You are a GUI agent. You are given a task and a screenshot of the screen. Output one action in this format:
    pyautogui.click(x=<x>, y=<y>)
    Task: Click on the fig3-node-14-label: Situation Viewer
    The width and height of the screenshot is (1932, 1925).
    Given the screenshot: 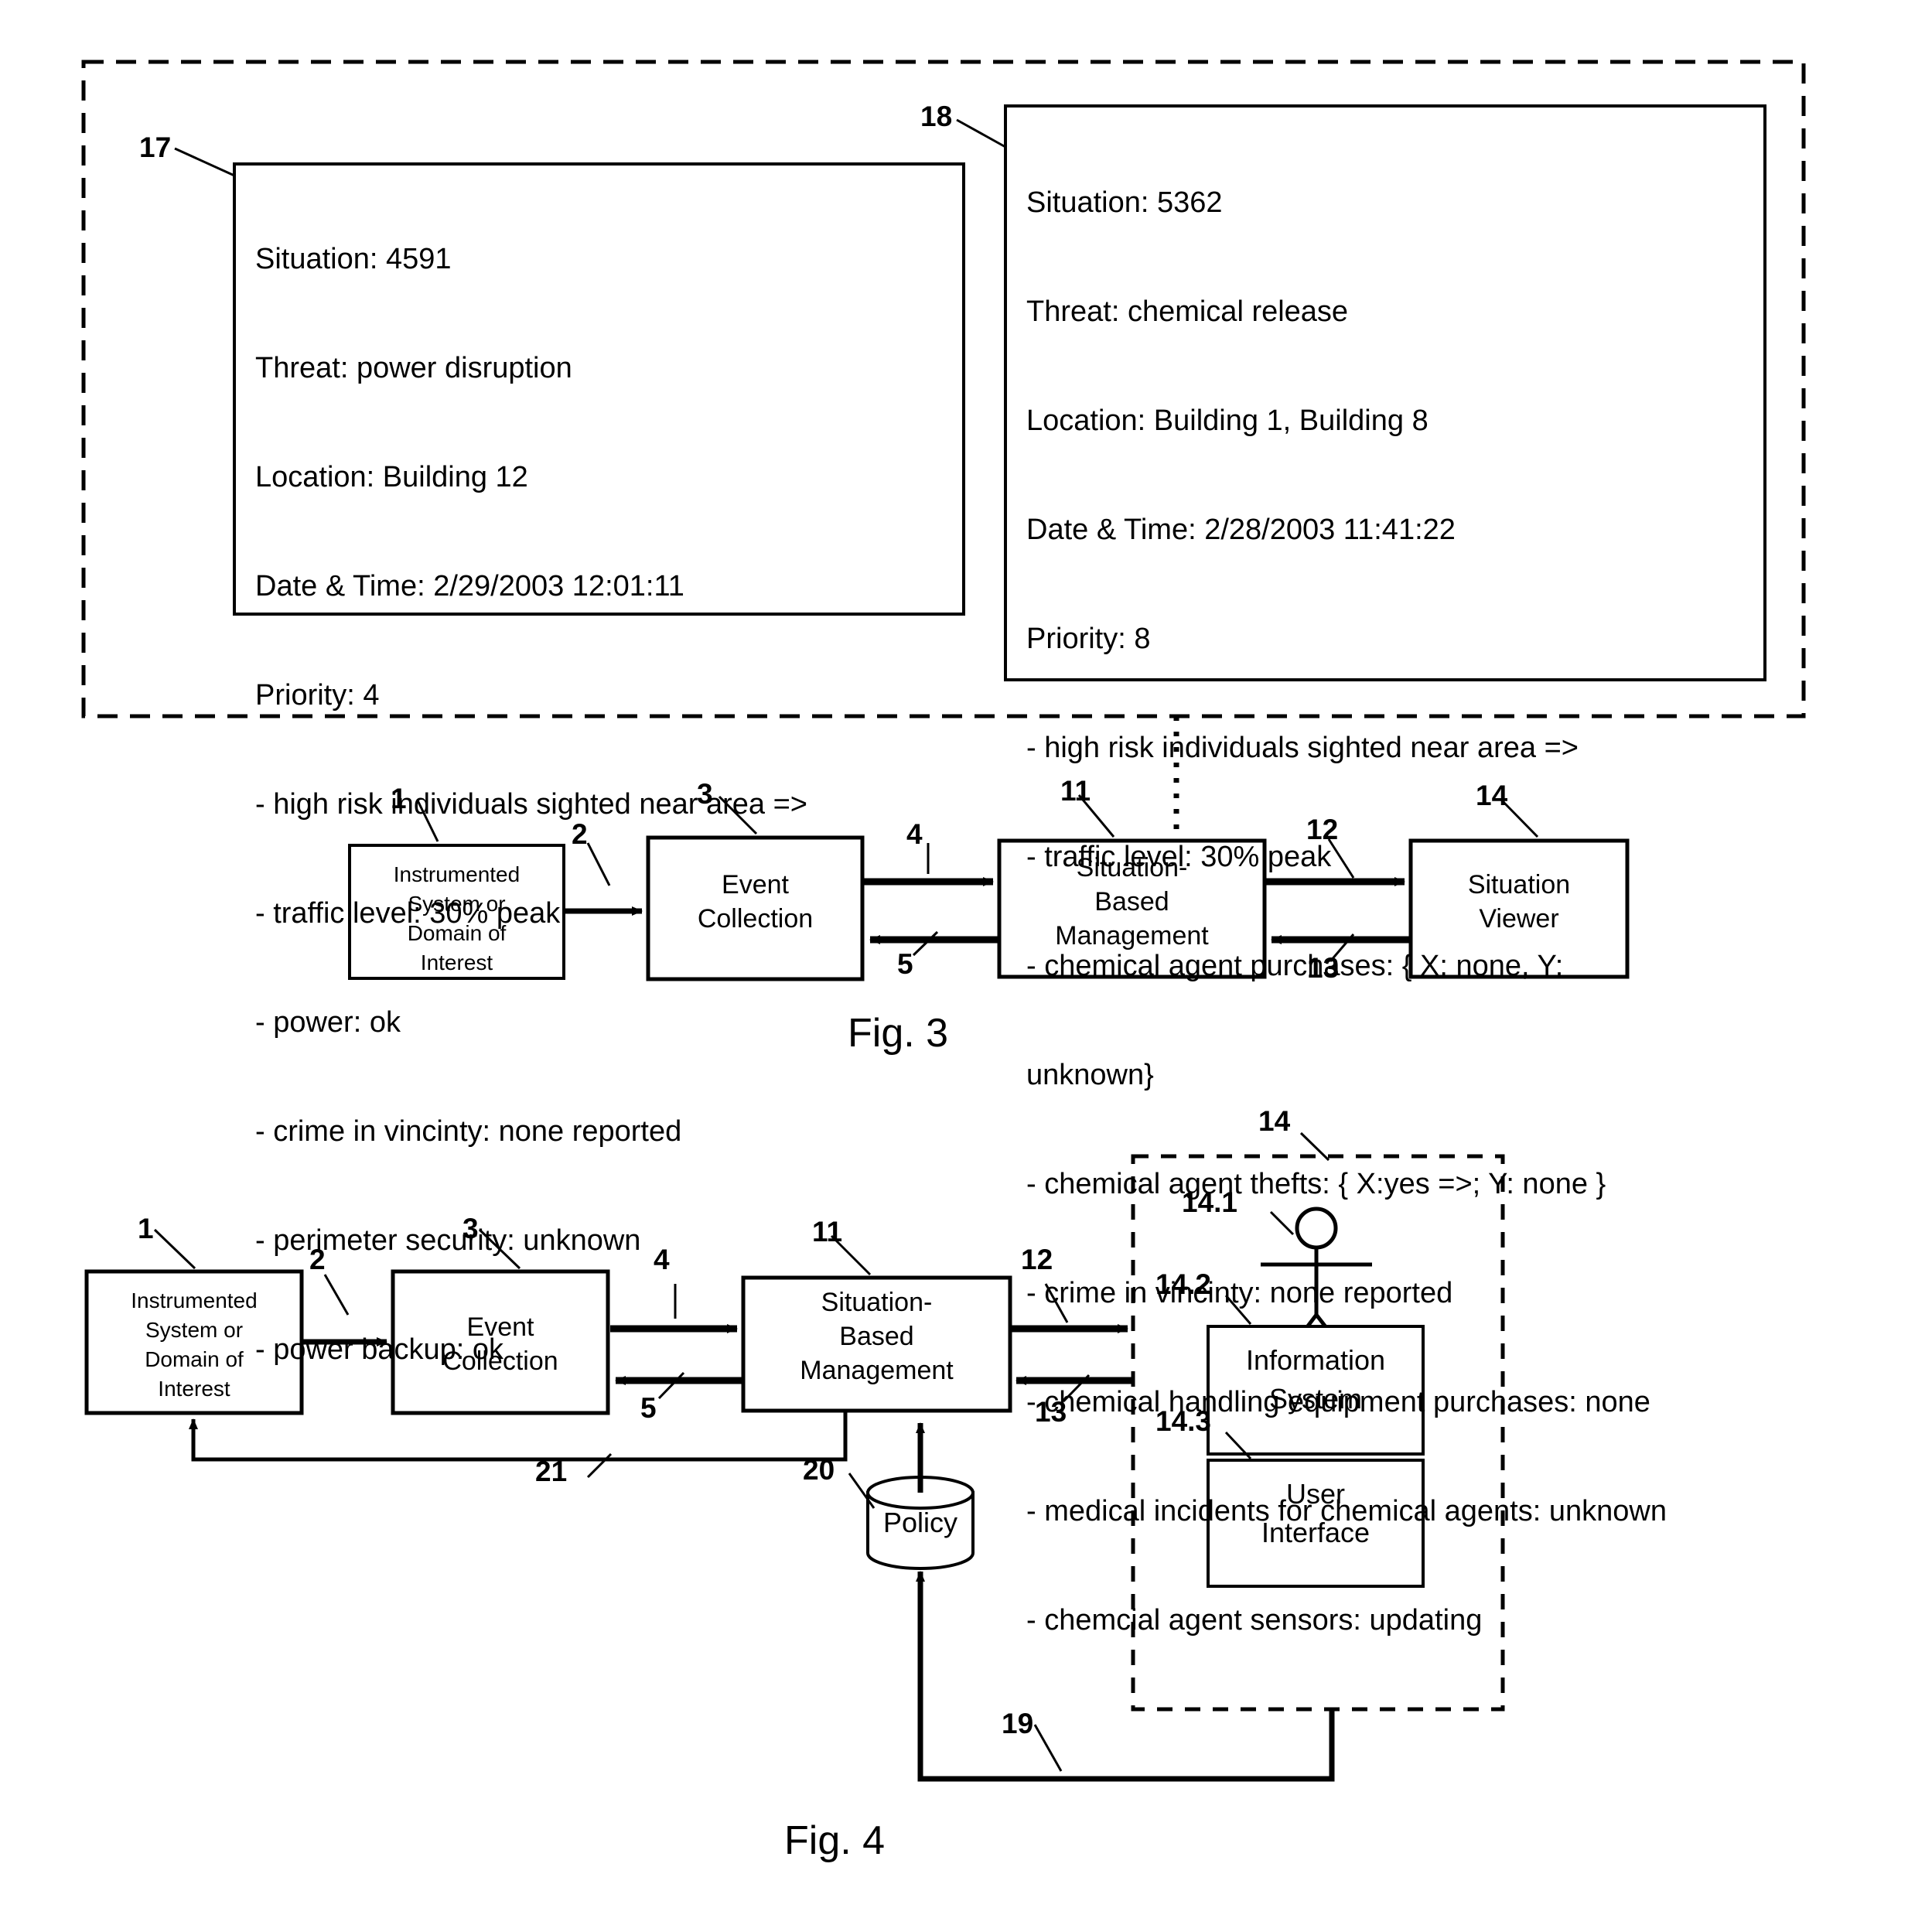 What is the action you would take?
    pyautogui.click(x=1519, y=901)
    